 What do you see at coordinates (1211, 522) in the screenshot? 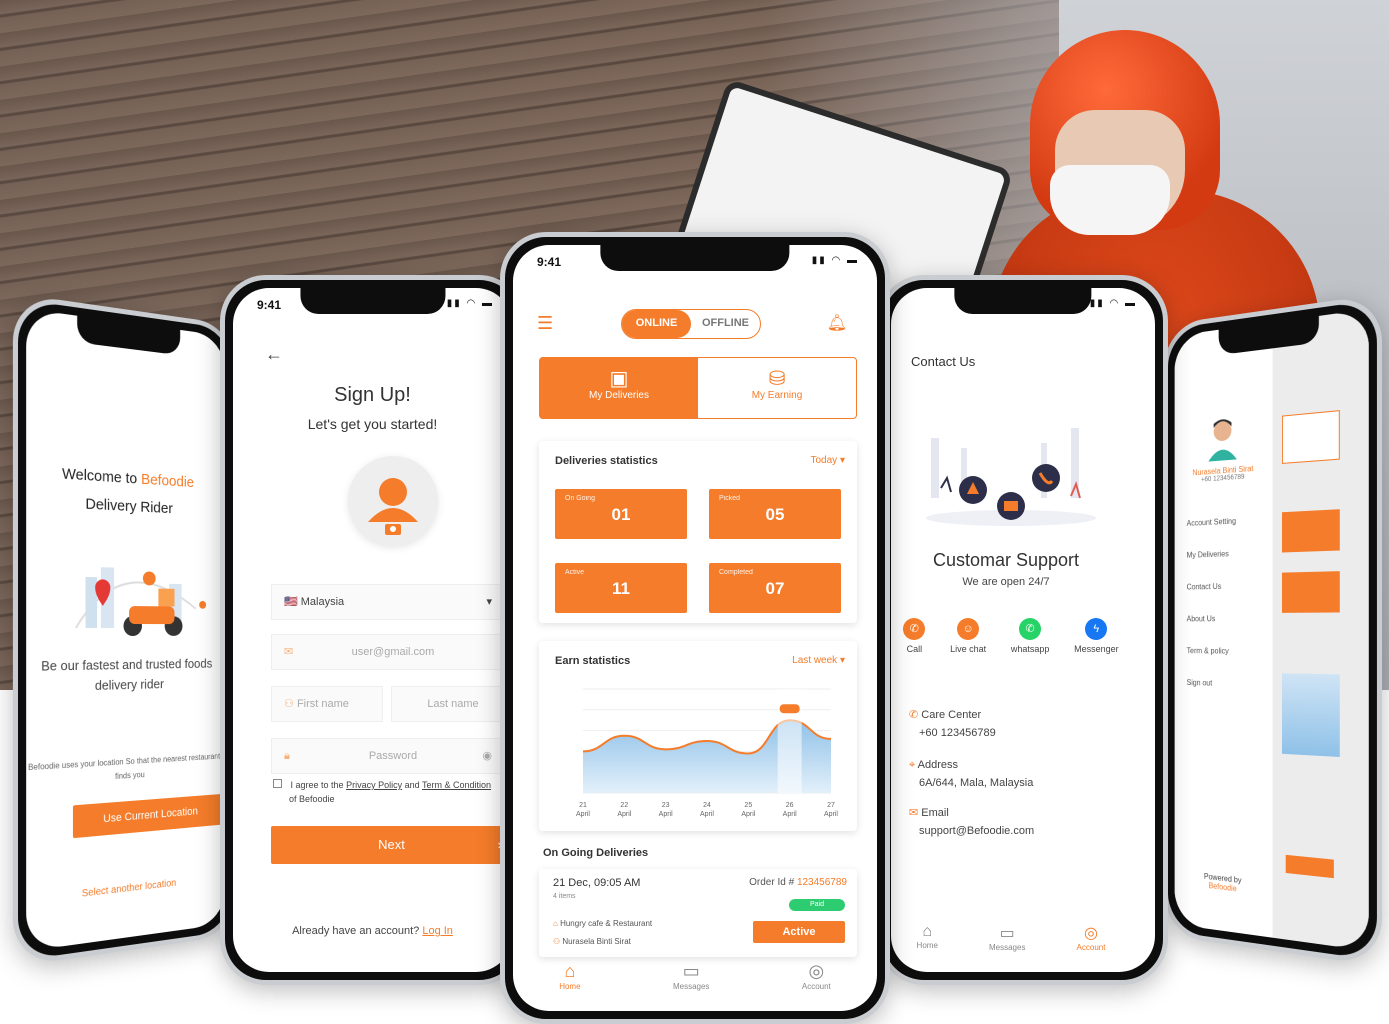
I see `menu-item-account-setting: Account Setting` at bounding box center [1211, 522].